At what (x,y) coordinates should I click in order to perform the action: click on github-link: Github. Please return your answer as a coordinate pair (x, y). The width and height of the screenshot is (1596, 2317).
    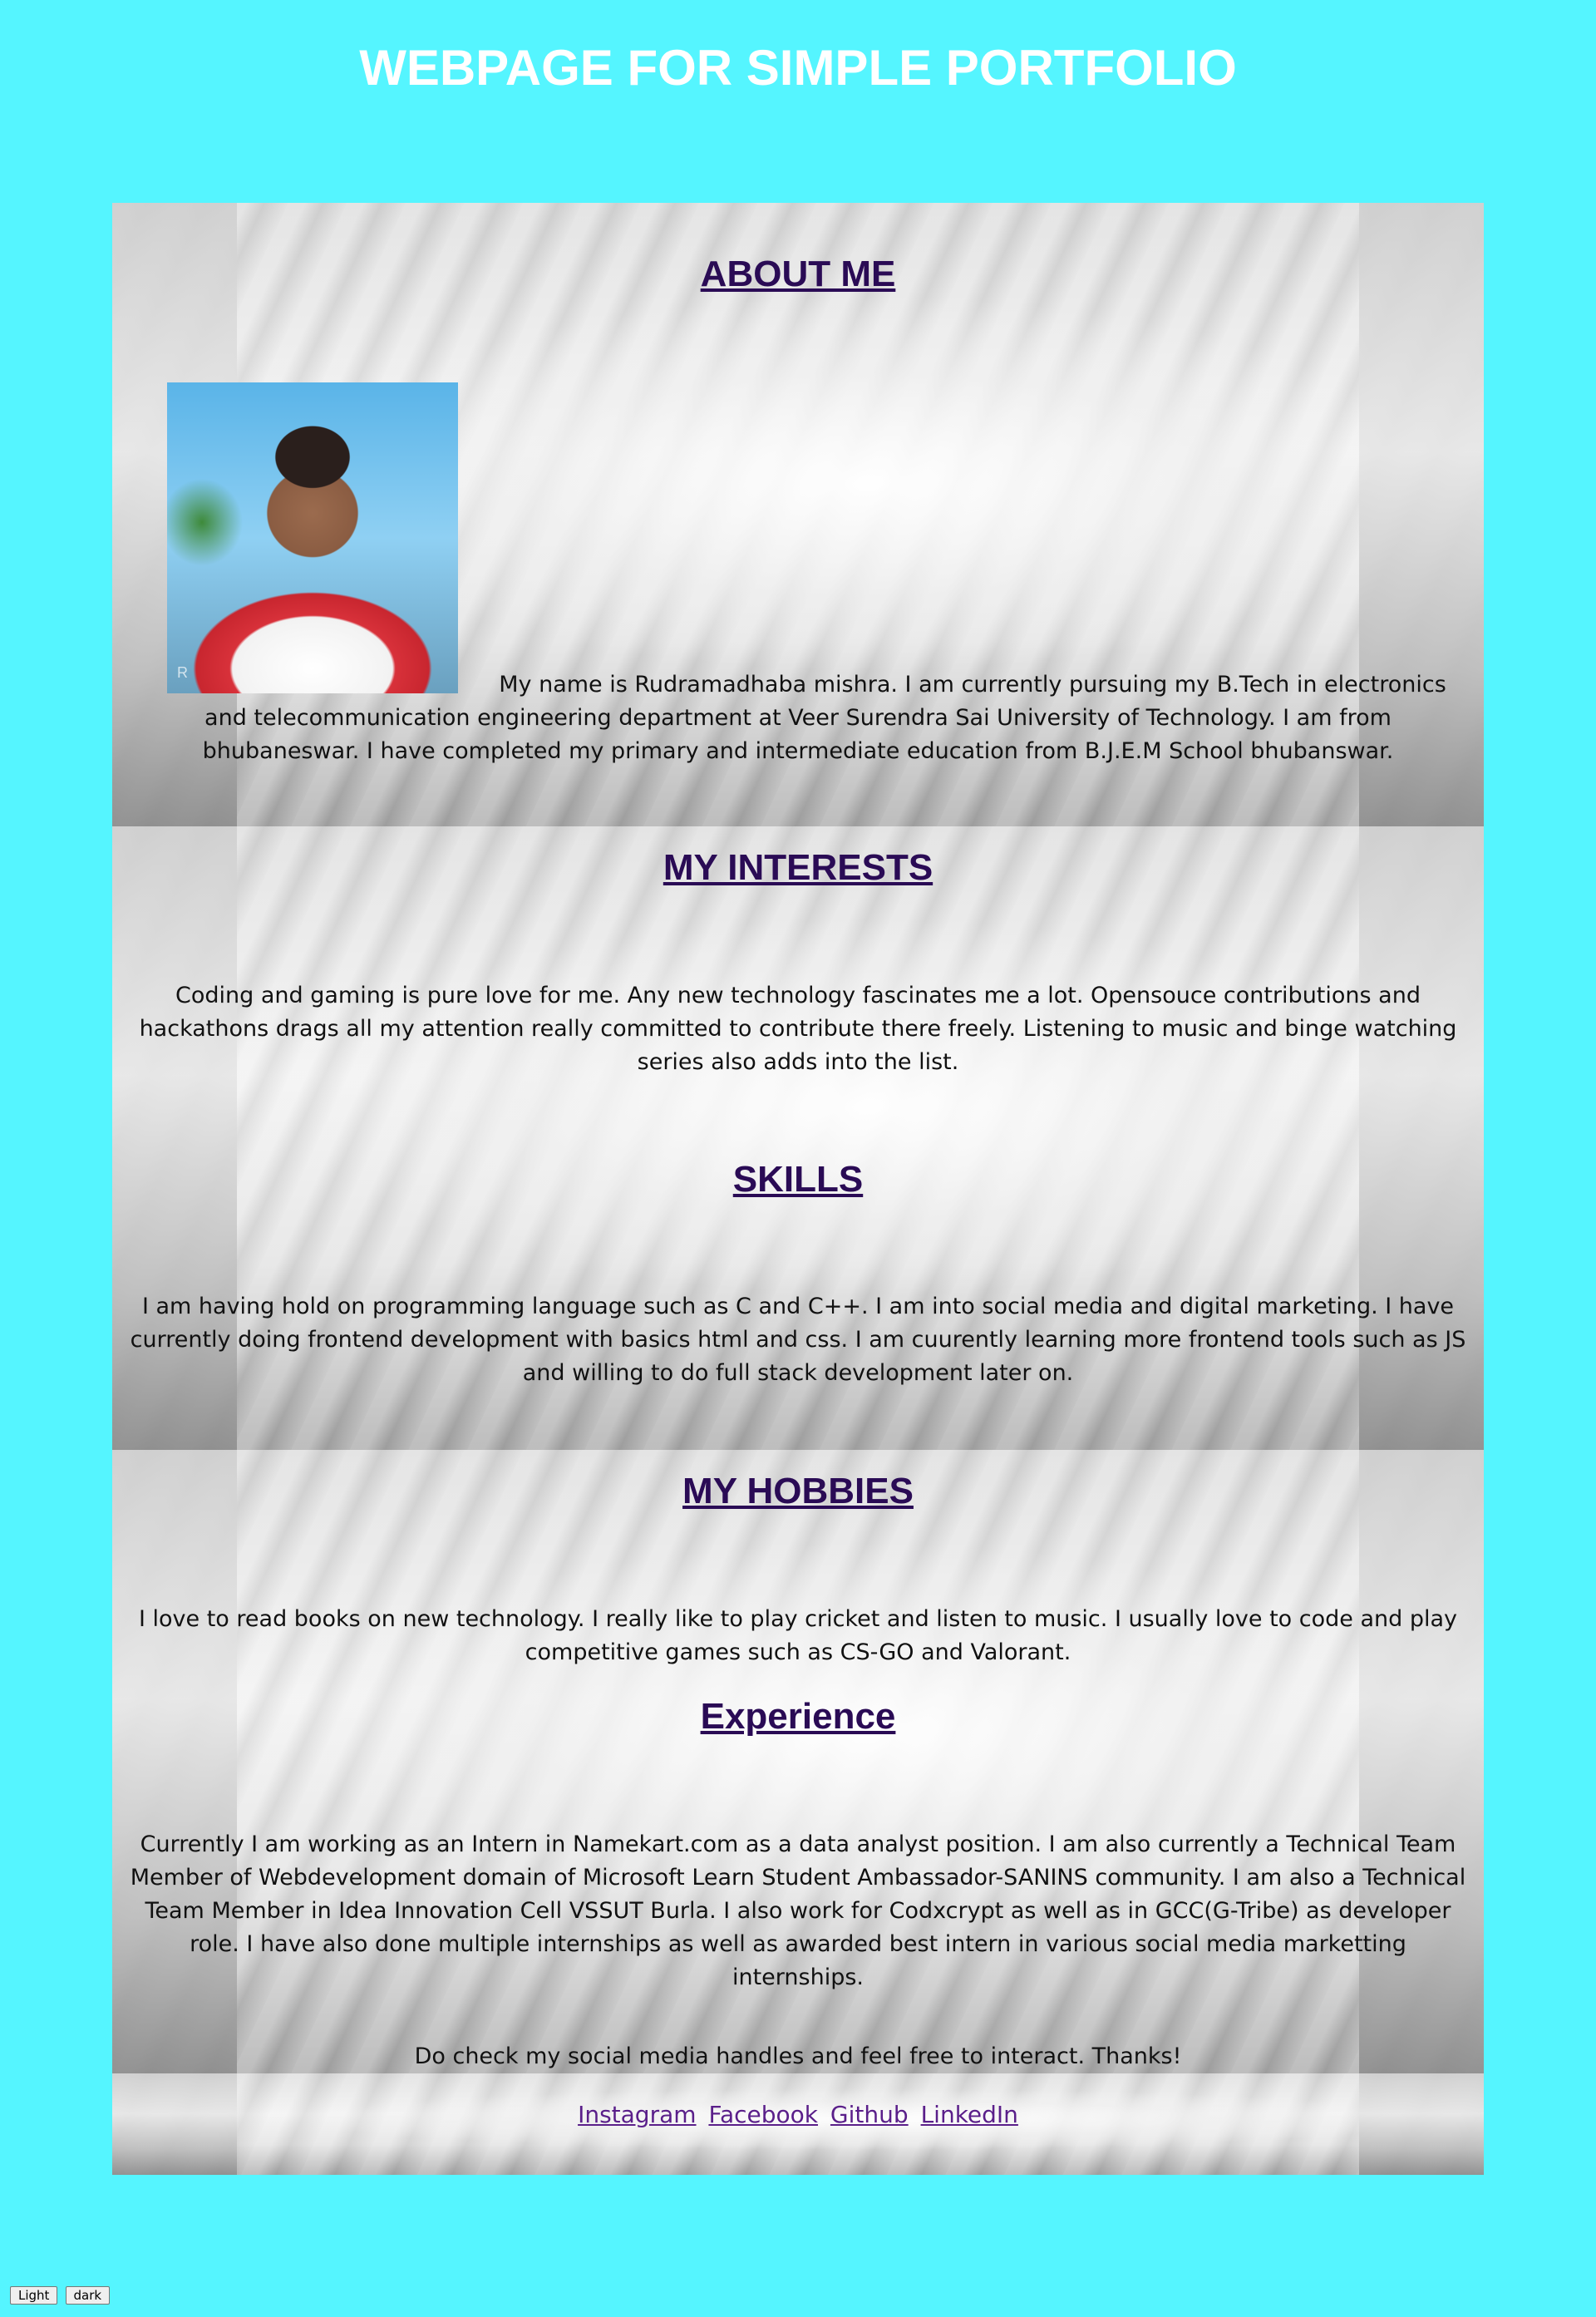
    Looking at the image, I should click on (869, 2114).